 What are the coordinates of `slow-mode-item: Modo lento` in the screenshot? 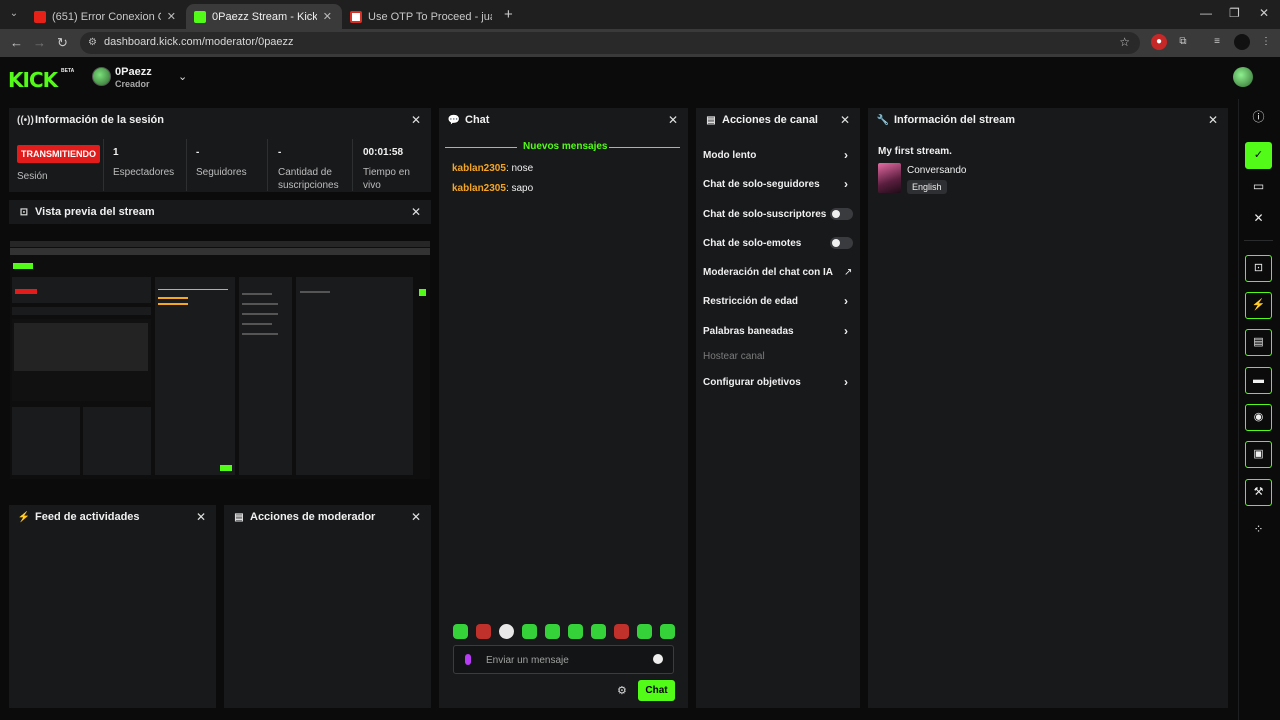 It's located at (729, 155).